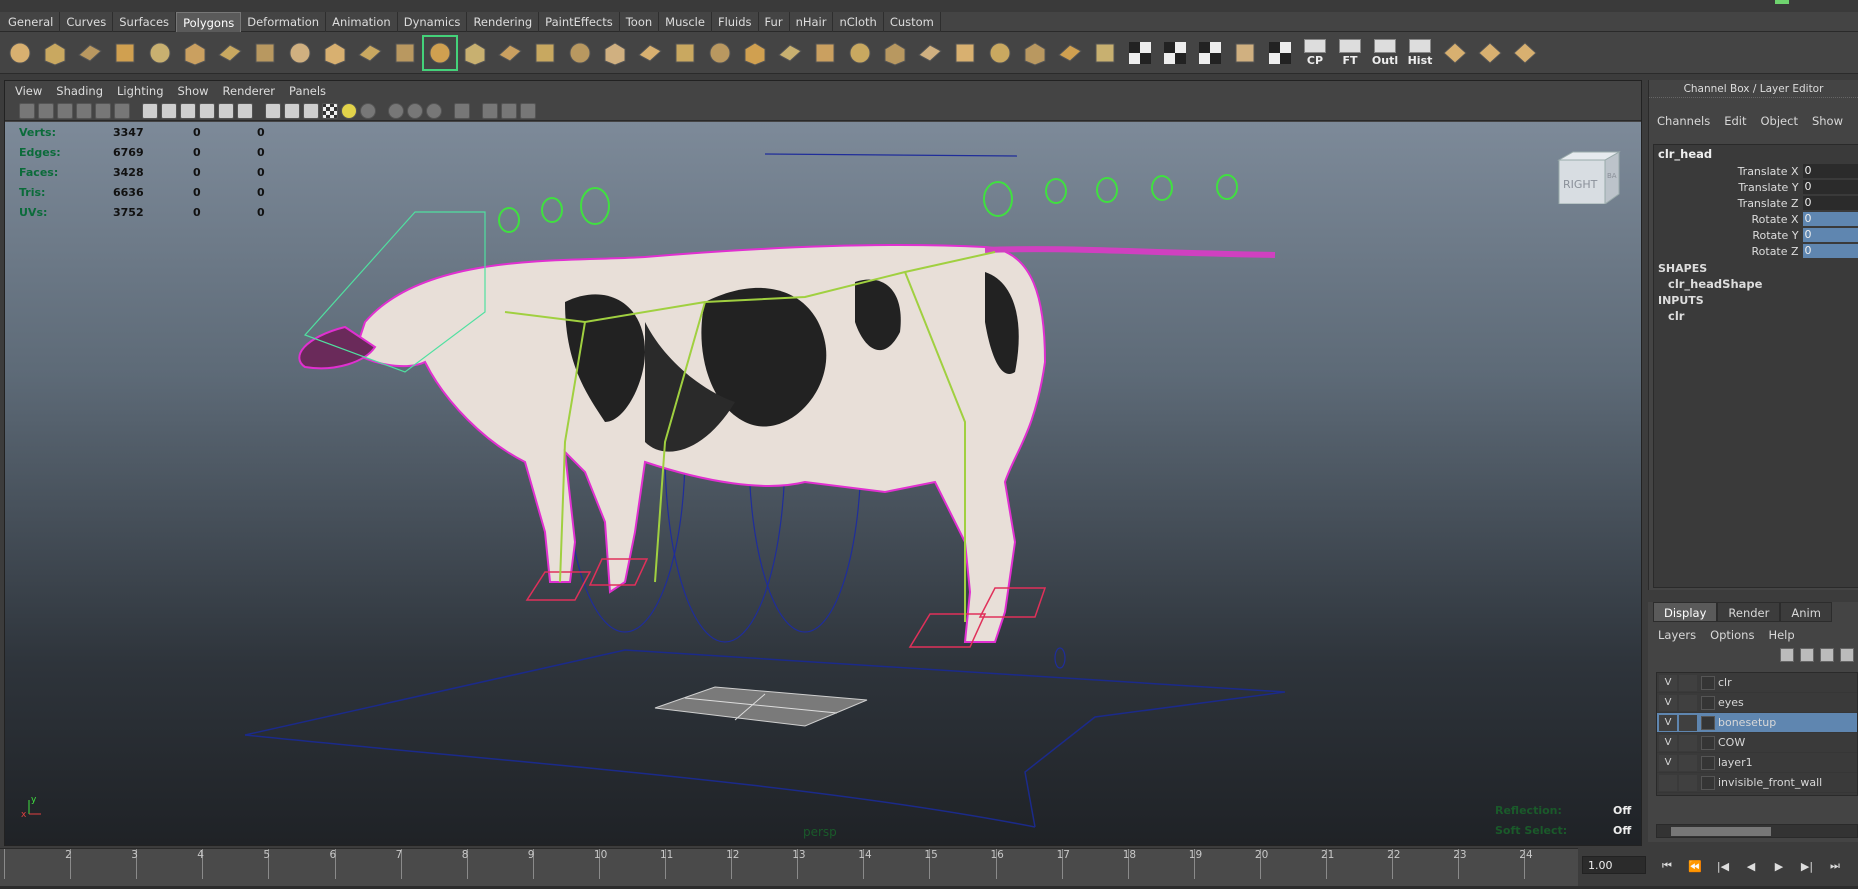  I want to click on textured-icon, so click(330, 110).